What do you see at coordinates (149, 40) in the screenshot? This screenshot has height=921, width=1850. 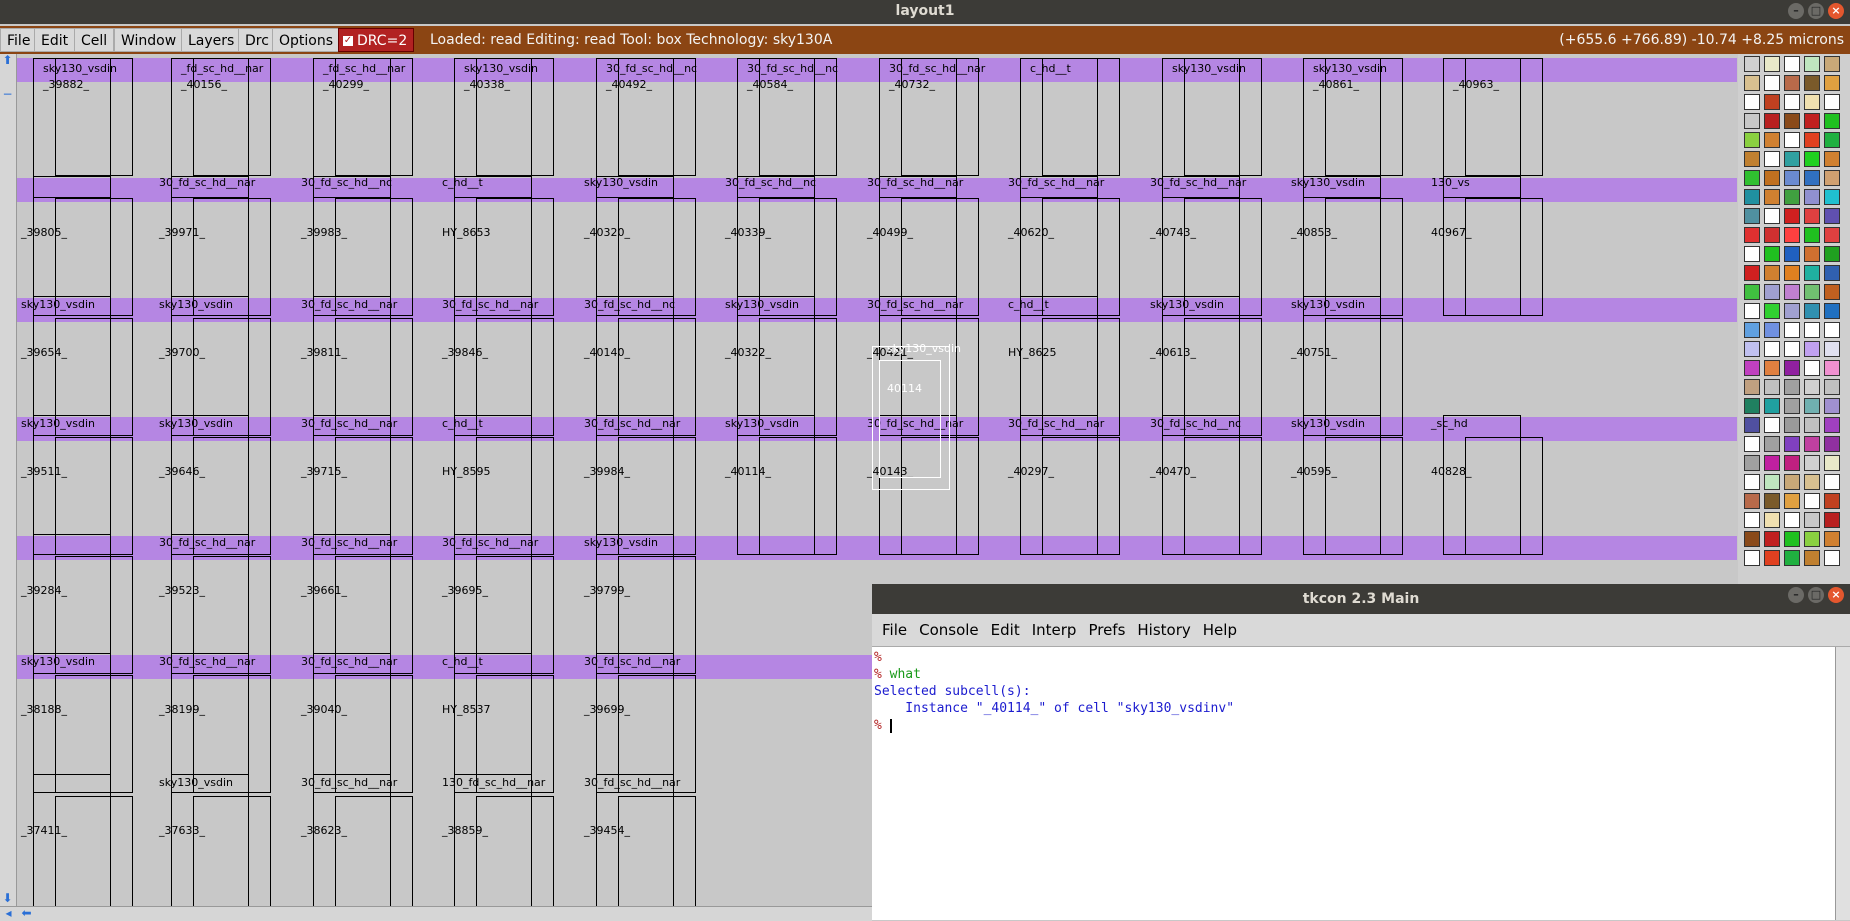 I see `menu-window: Window` at bounding box center [149, 40].